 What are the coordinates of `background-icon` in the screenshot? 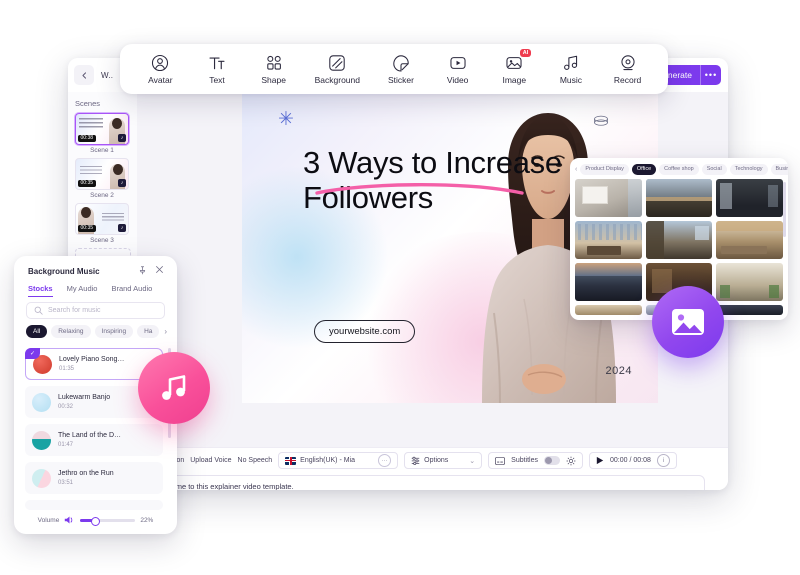 It's located at (337, 62).